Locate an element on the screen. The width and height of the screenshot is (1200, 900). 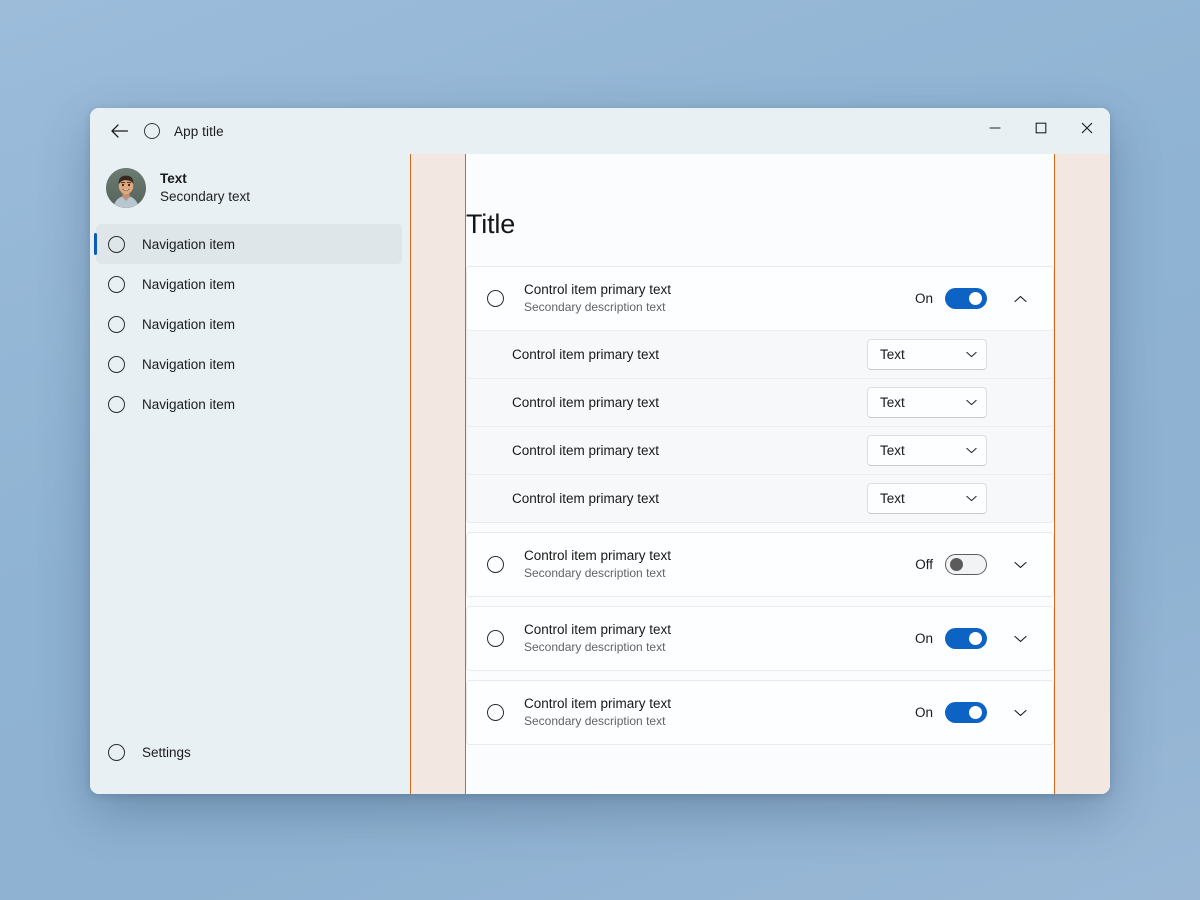
profile-row: Text Secondary text is located at coordinates (250, 188).